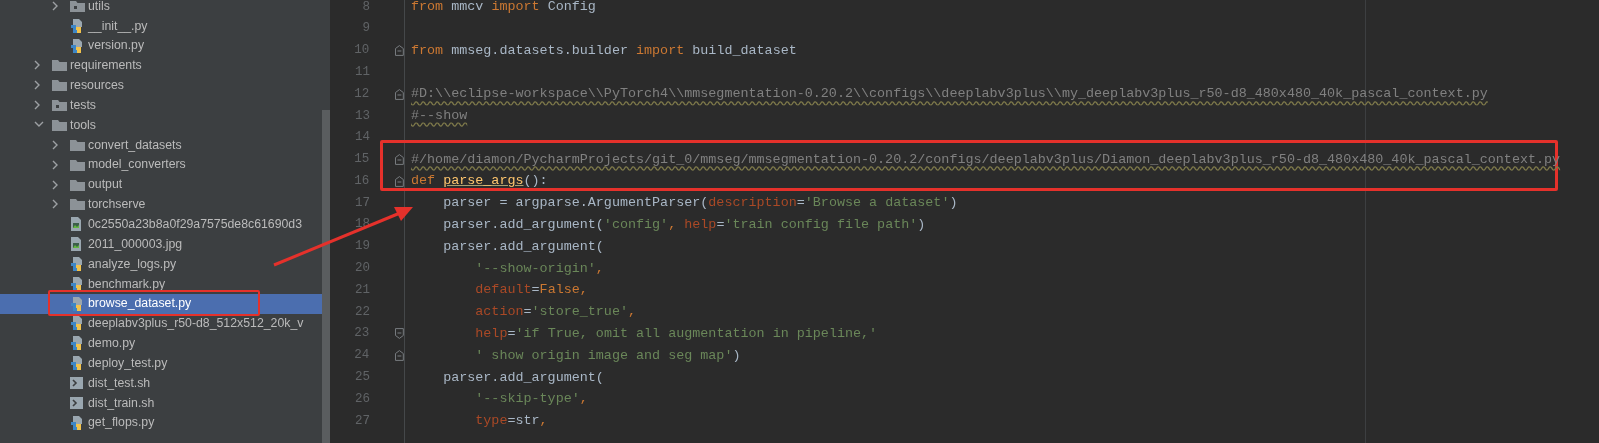  I want to click on code-line: parser = argparse.ArgumentParser(description='Browse a dataset'), so click(700, 203).